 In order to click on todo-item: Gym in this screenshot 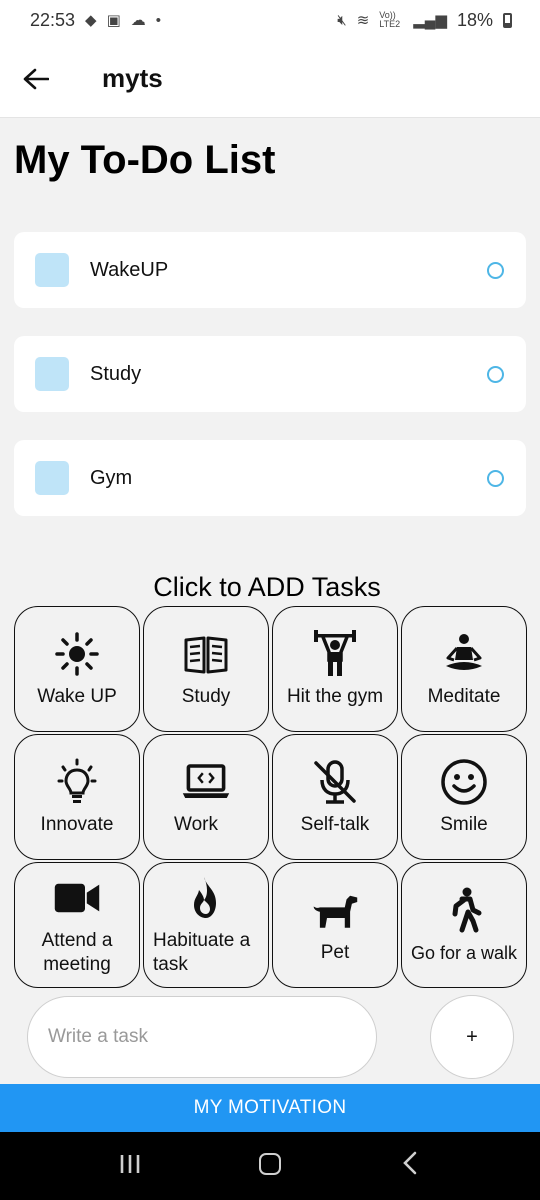, I will do `click(270, 478)`.